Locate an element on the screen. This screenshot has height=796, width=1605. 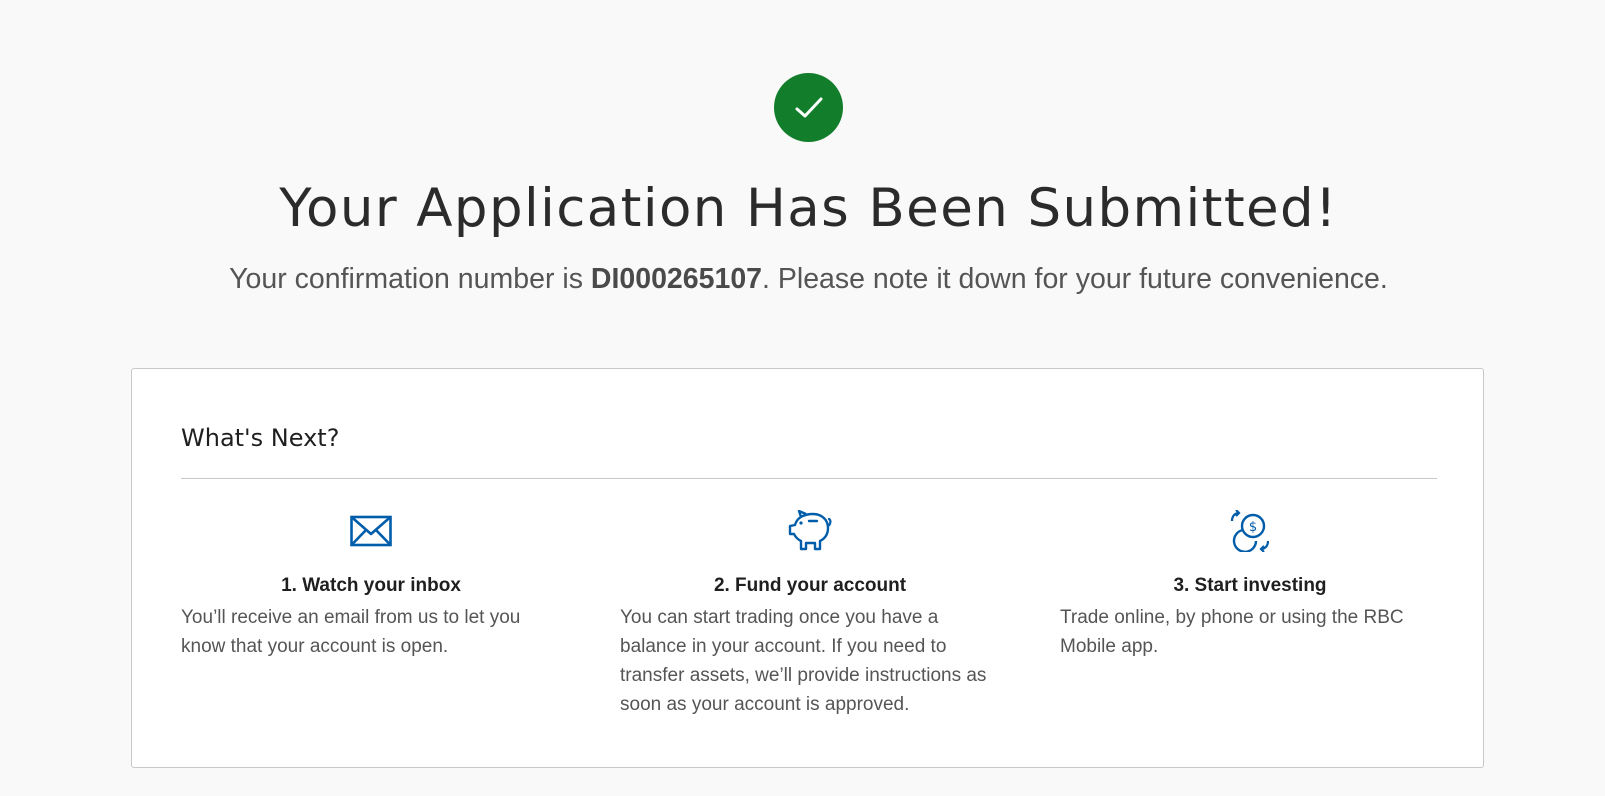
confirmation-number: DI000265107 is located at coordinates (676, 279).